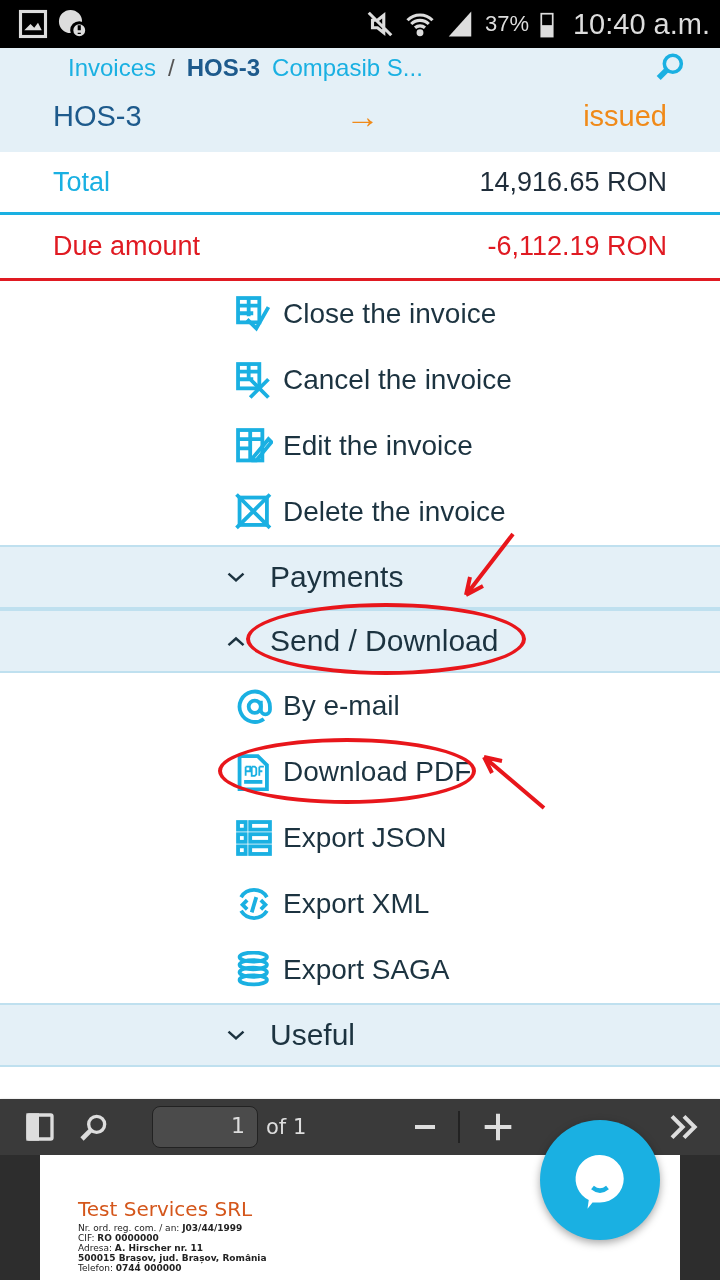 The image size is (720, 1280). What do you see at coordinates (236, 641) in the screenshot?
I see `chevron-up-icon` at bounding box center [236, 641].